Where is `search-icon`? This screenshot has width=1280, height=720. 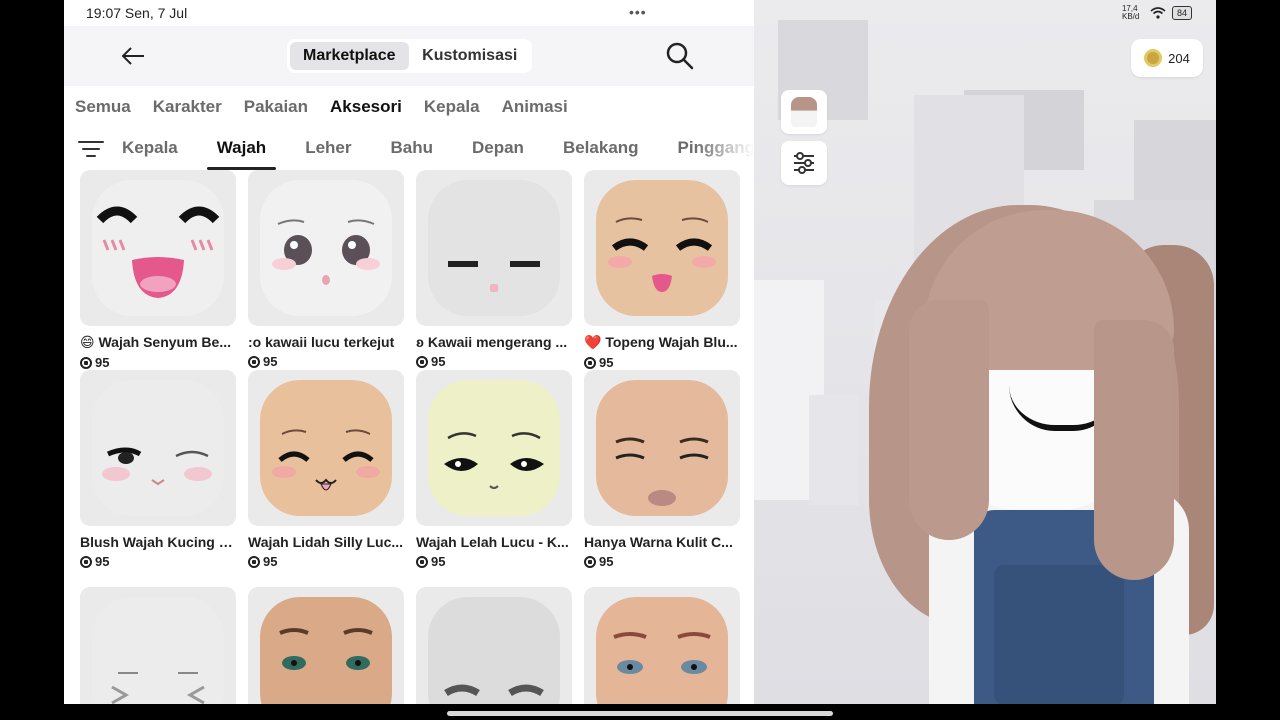 search-icon is located at coordinates (680, 56).